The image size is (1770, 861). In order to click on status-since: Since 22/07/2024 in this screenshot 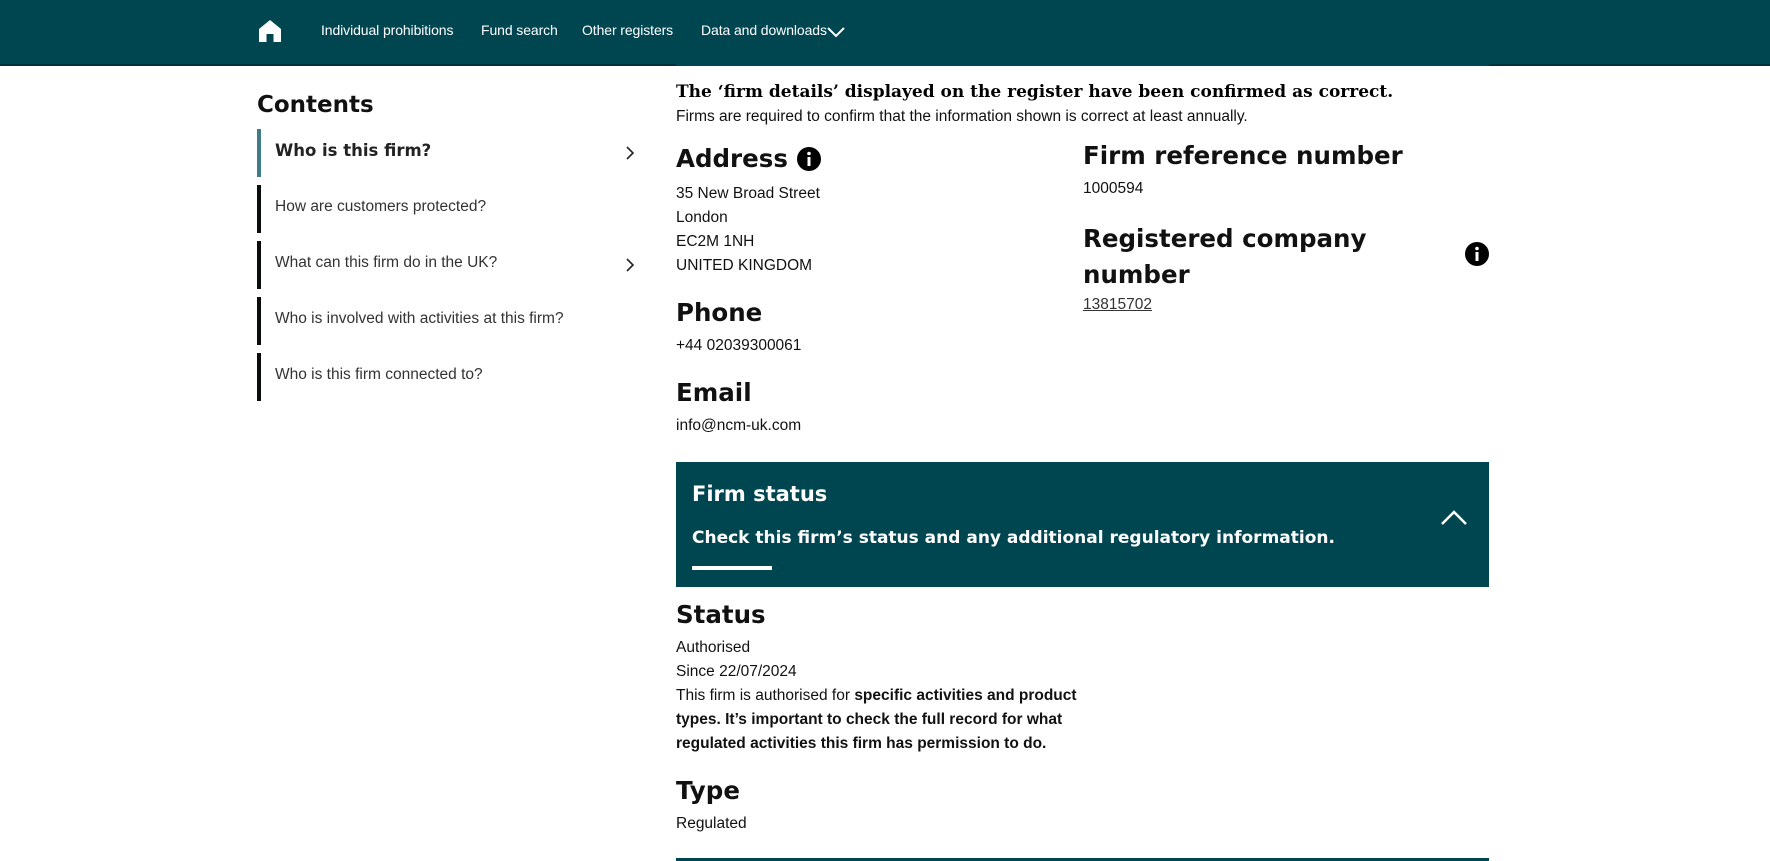, I will do `click(736, 671)`.